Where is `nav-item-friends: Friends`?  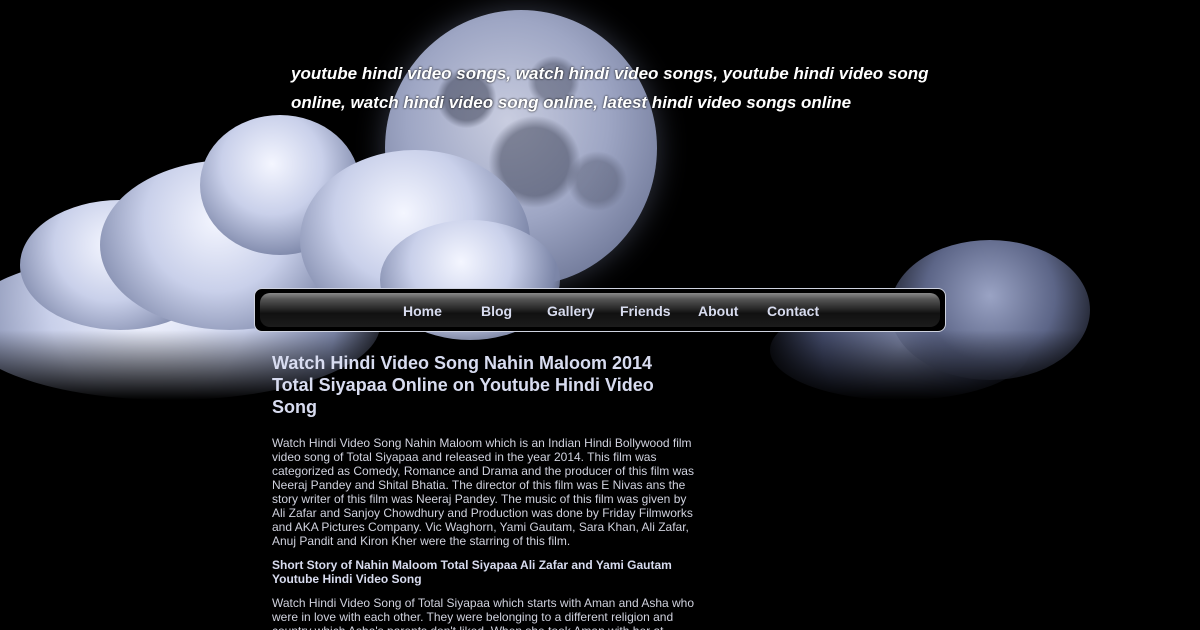
nav-item-friends: Friends is located at coordinates (645, 311).